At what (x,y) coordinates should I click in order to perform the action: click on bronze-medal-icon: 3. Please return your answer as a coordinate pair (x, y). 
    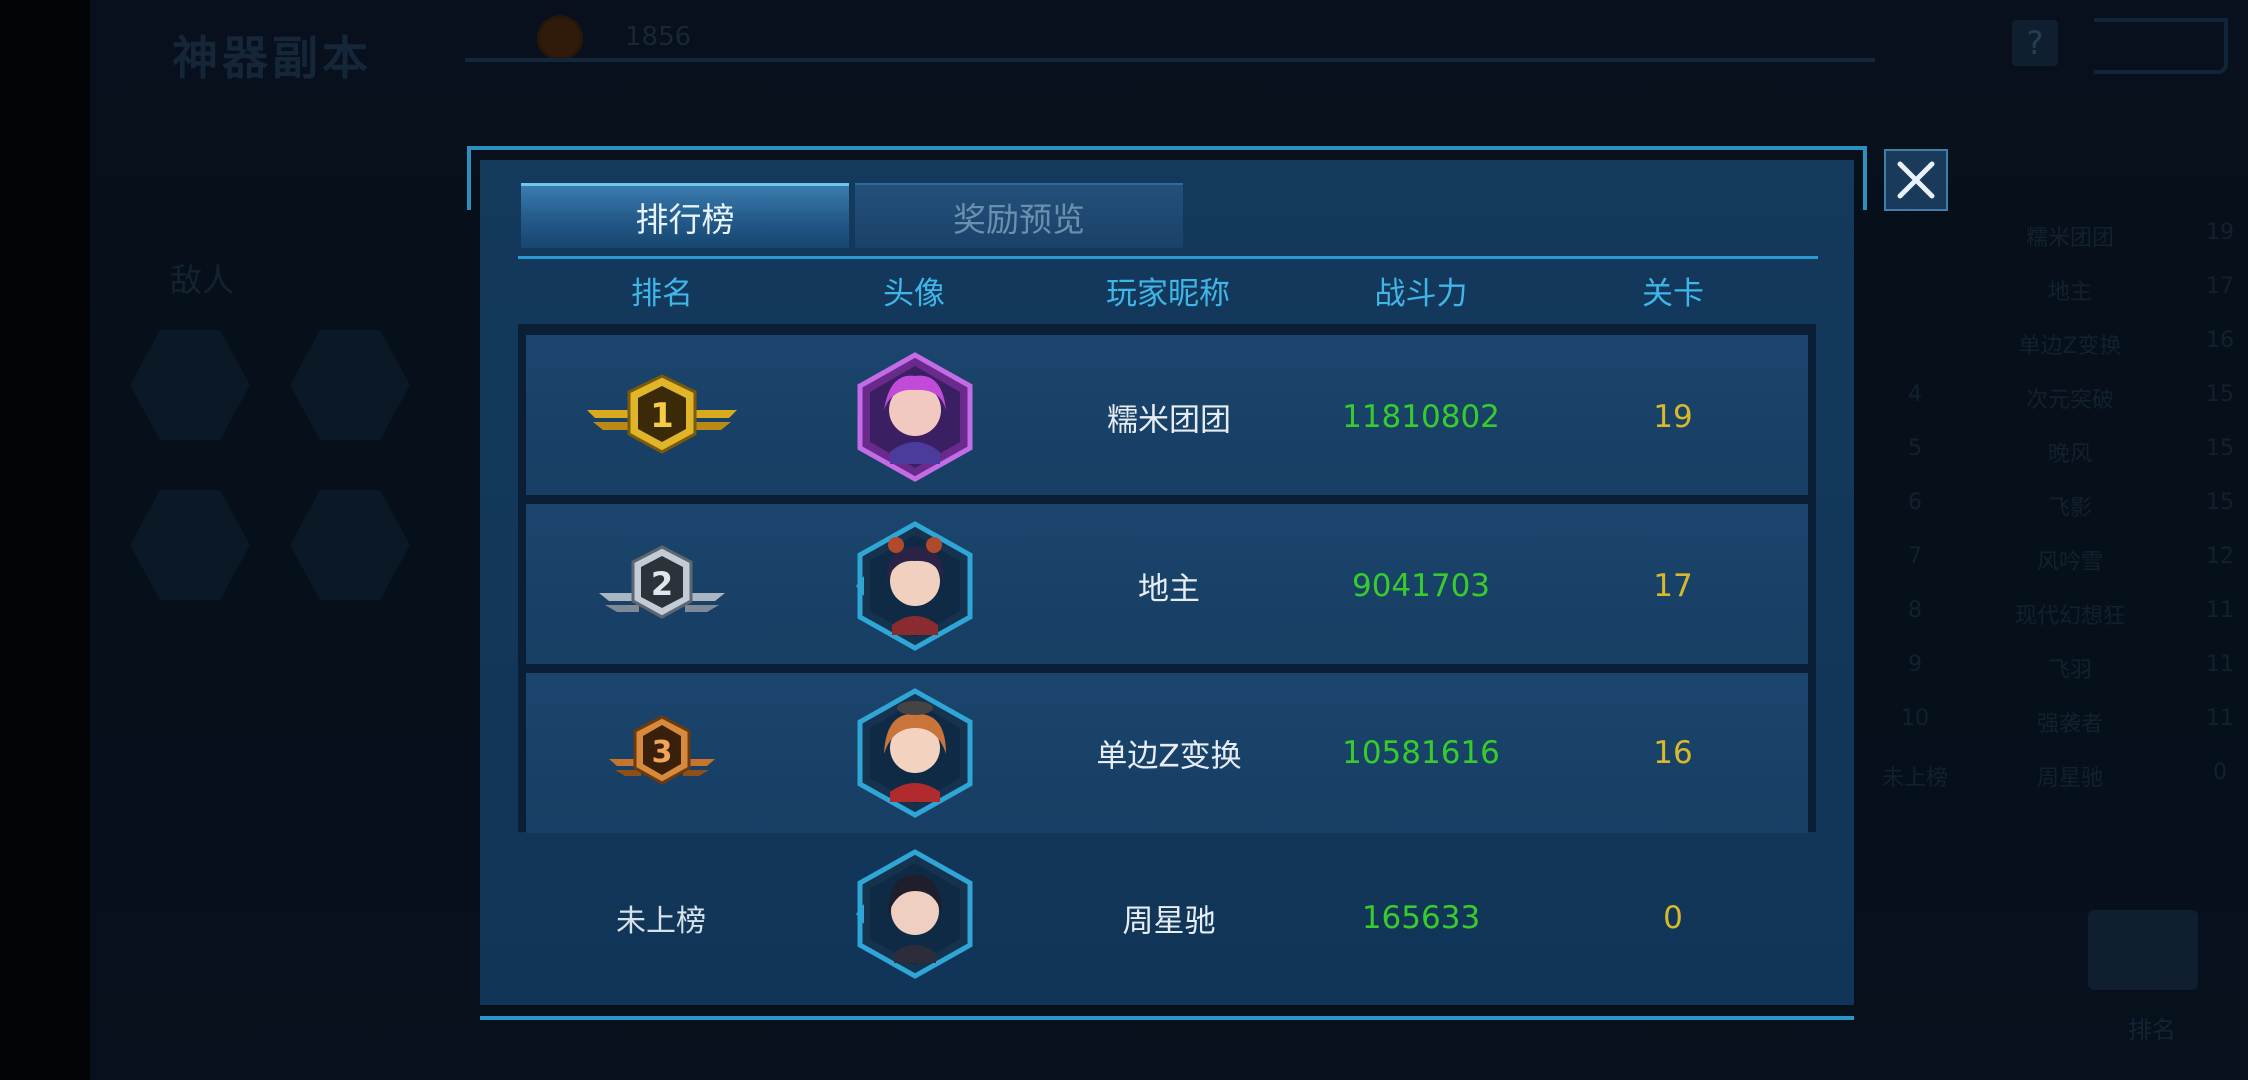
    Looking at the image, I should click on (662, 750).